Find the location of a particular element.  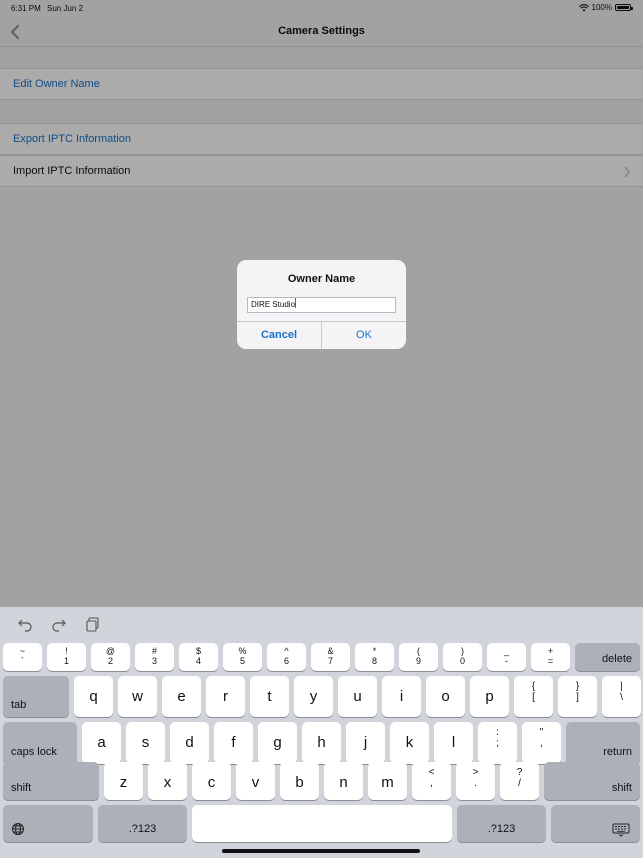

key-label: k is located at coordinates (409, 742).